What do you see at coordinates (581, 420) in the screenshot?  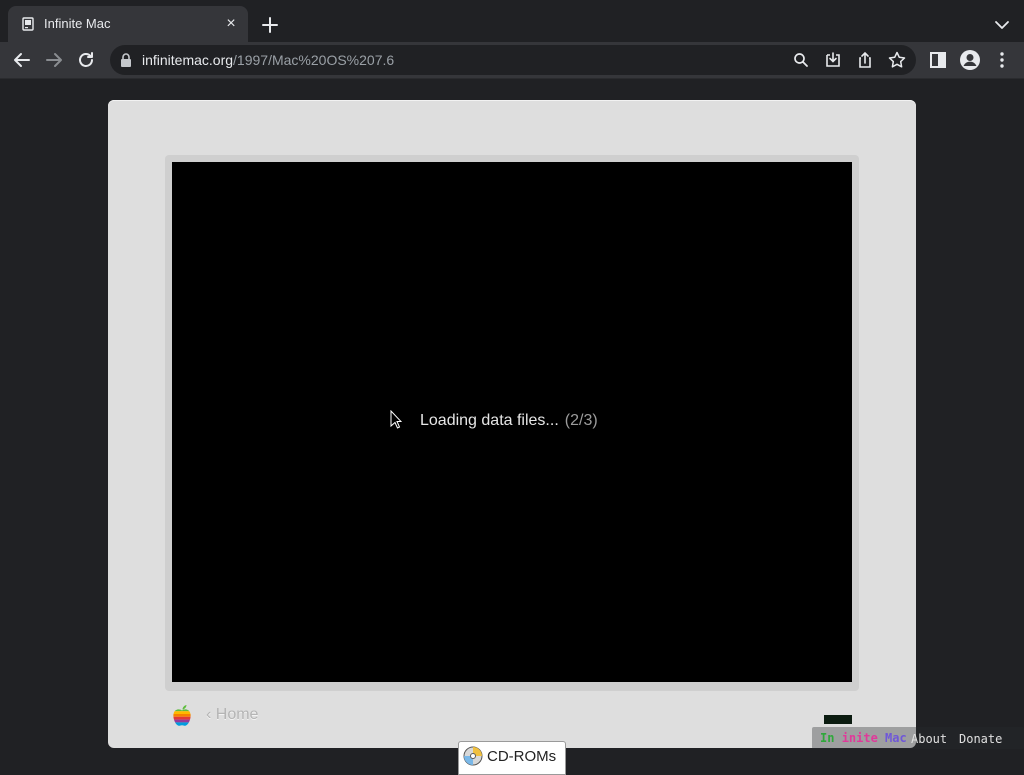 I see `loading-count: (2/3)` at bounding box center [581, 420].